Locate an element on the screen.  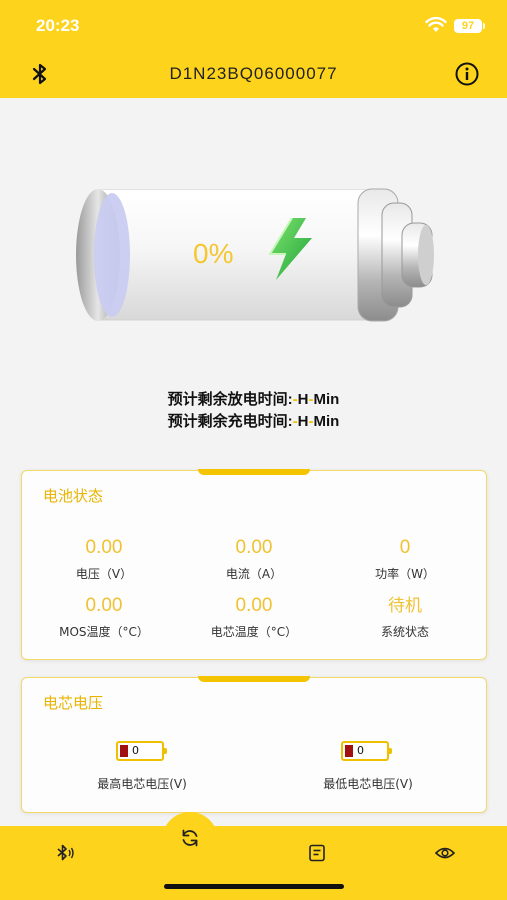
info-icon is located at coordinates (467, 74).